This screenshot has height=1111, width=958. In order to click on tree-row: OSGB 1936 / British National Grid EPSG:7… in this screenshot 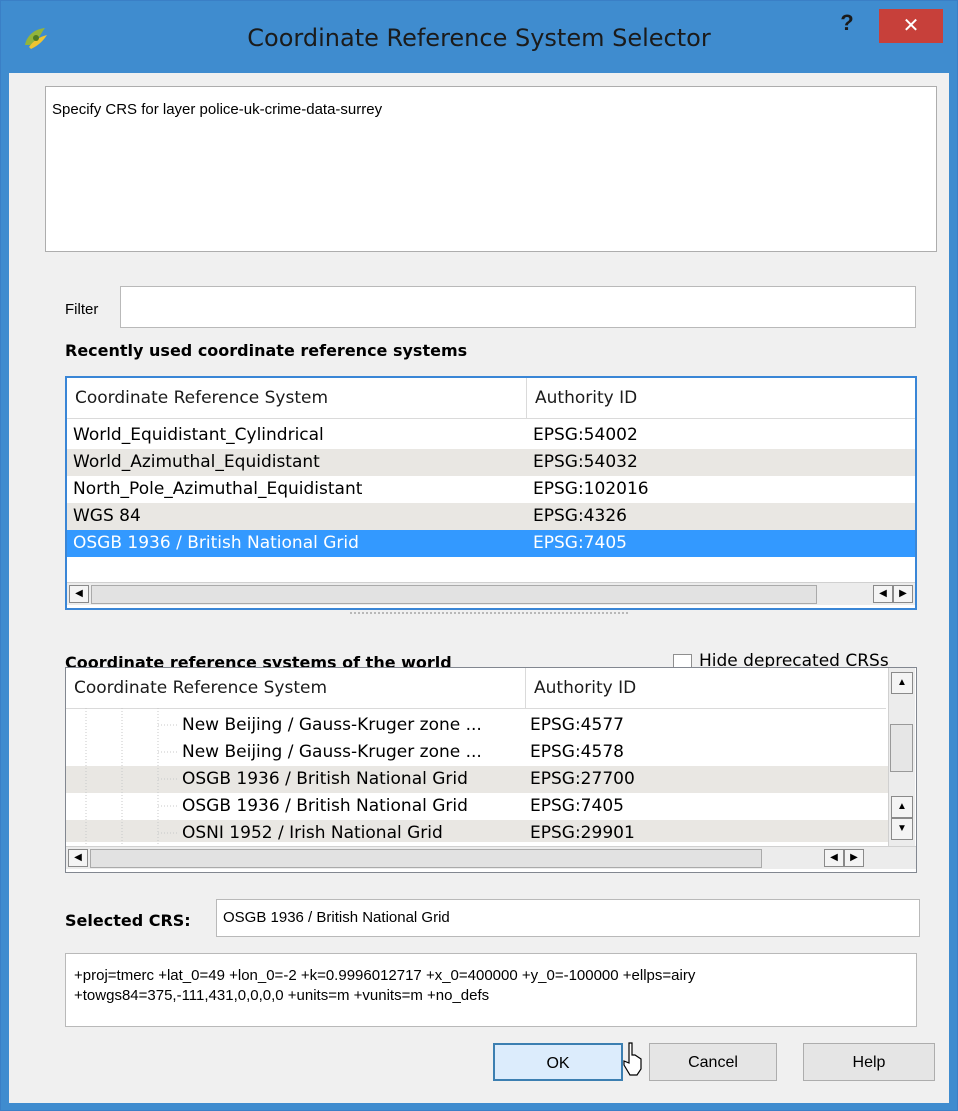, I will do `click(477, 806)`.